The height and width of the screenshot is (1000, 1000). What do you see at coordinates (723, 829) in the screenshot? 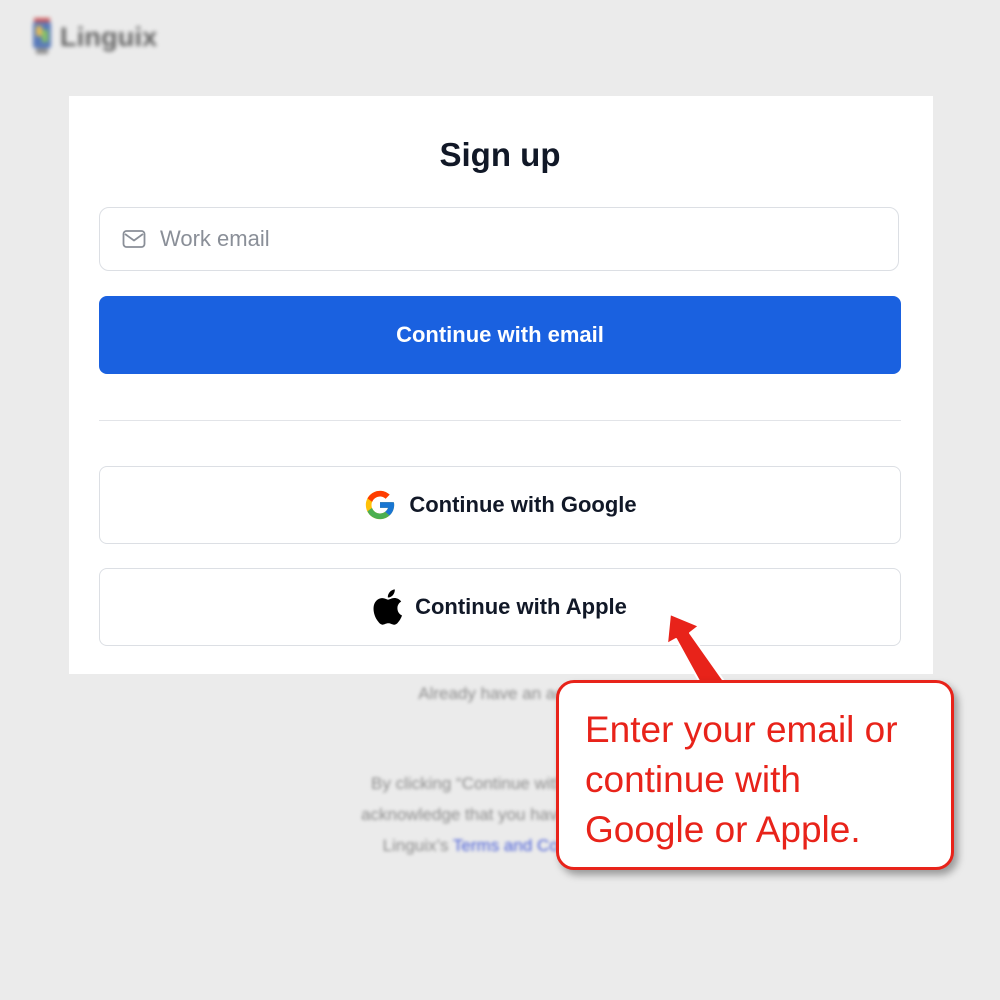
I see `callout-line-3: Google or Apple.` at bounding box center [723, 829].